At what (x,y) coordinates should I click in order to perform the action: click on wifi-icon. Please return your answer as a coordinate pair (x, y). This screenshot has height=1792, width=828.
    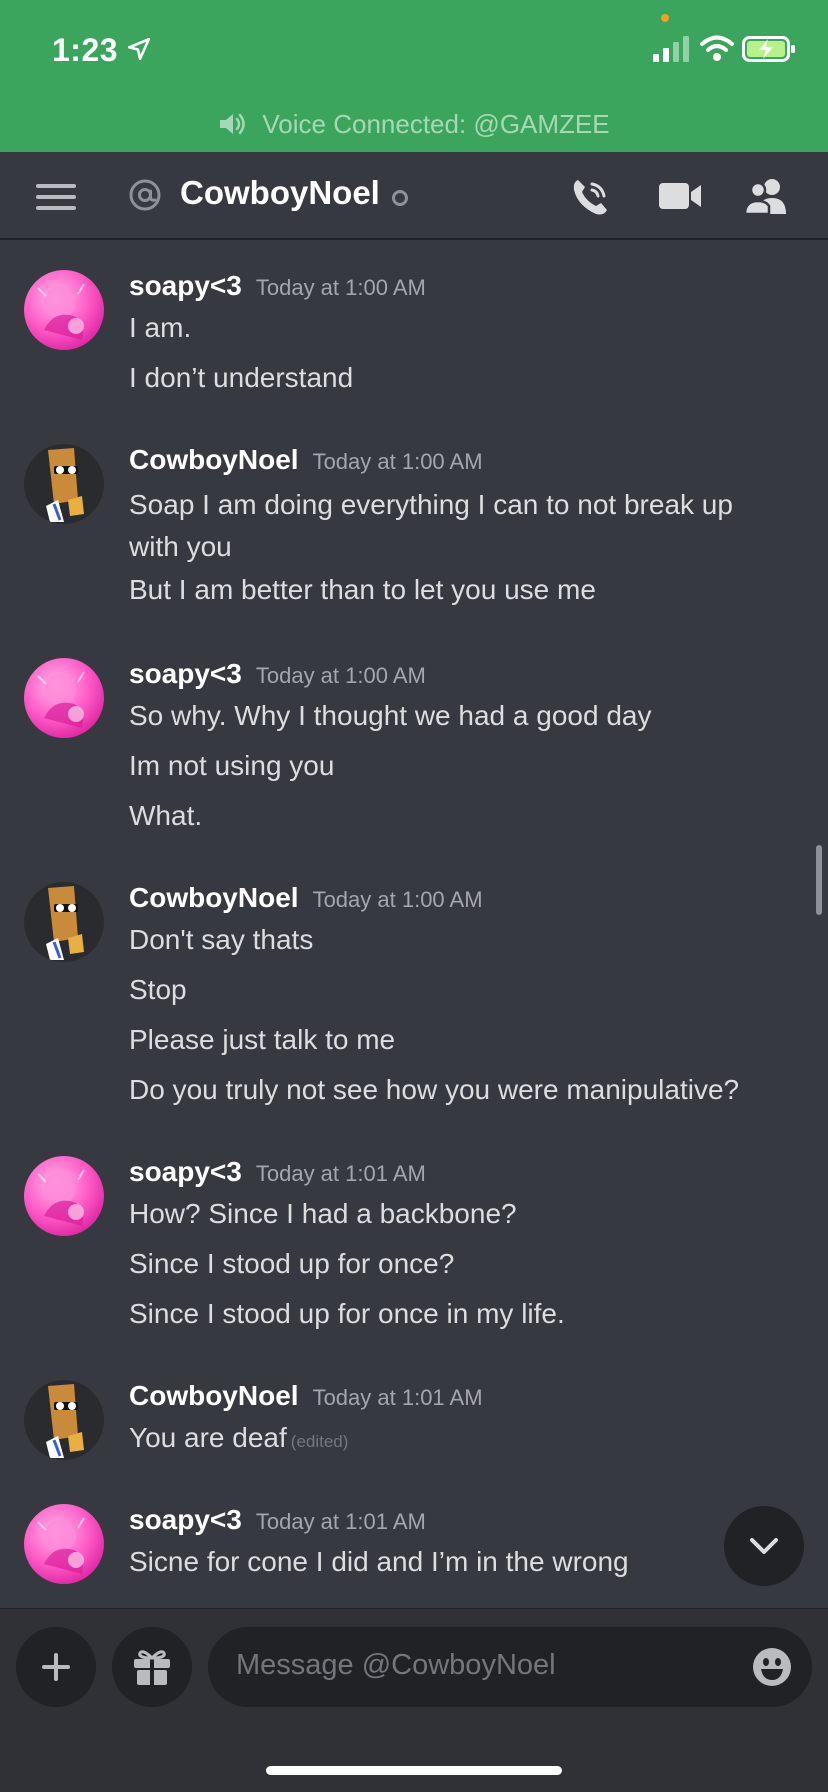
    Looking at the image, I should click on (717, 48).